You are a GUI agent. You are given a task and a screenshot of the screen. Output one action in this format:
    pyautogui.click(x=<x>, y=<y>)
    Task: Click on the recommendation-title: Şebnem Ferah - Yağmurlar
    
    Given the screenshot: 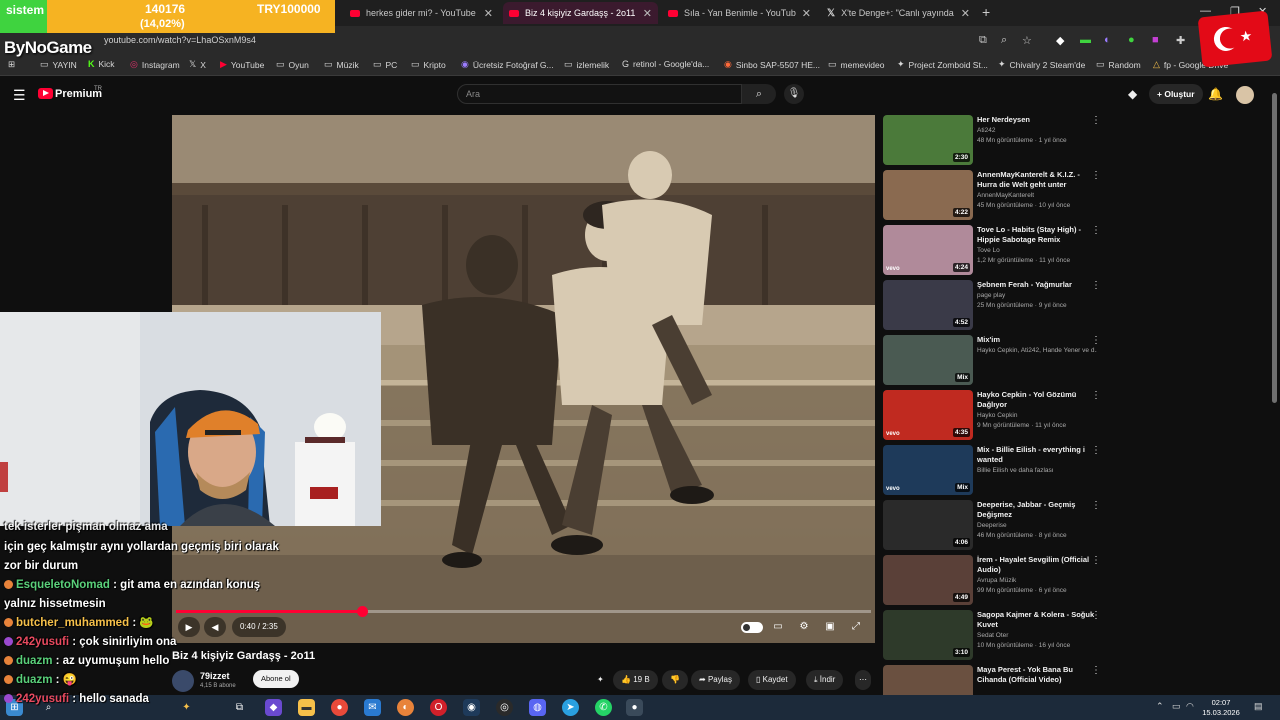 What is the action you would take?
    pyautogui.click(x=1036, y=285)
    